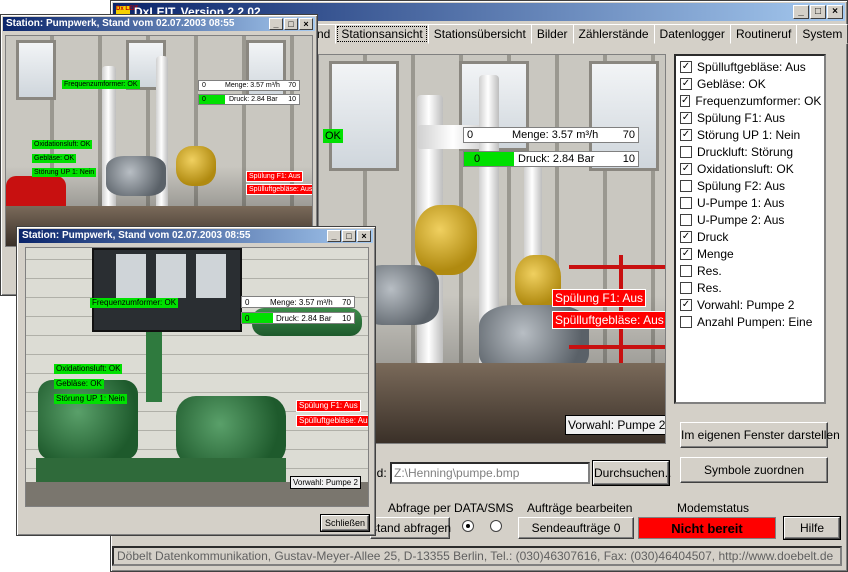 The image size is (848, 572). What do you see at coordinates (741, 219) in the screenshot?
I see `checkbox-label: U-Pumpe 2: Aus` at bounding box center [741, 219].